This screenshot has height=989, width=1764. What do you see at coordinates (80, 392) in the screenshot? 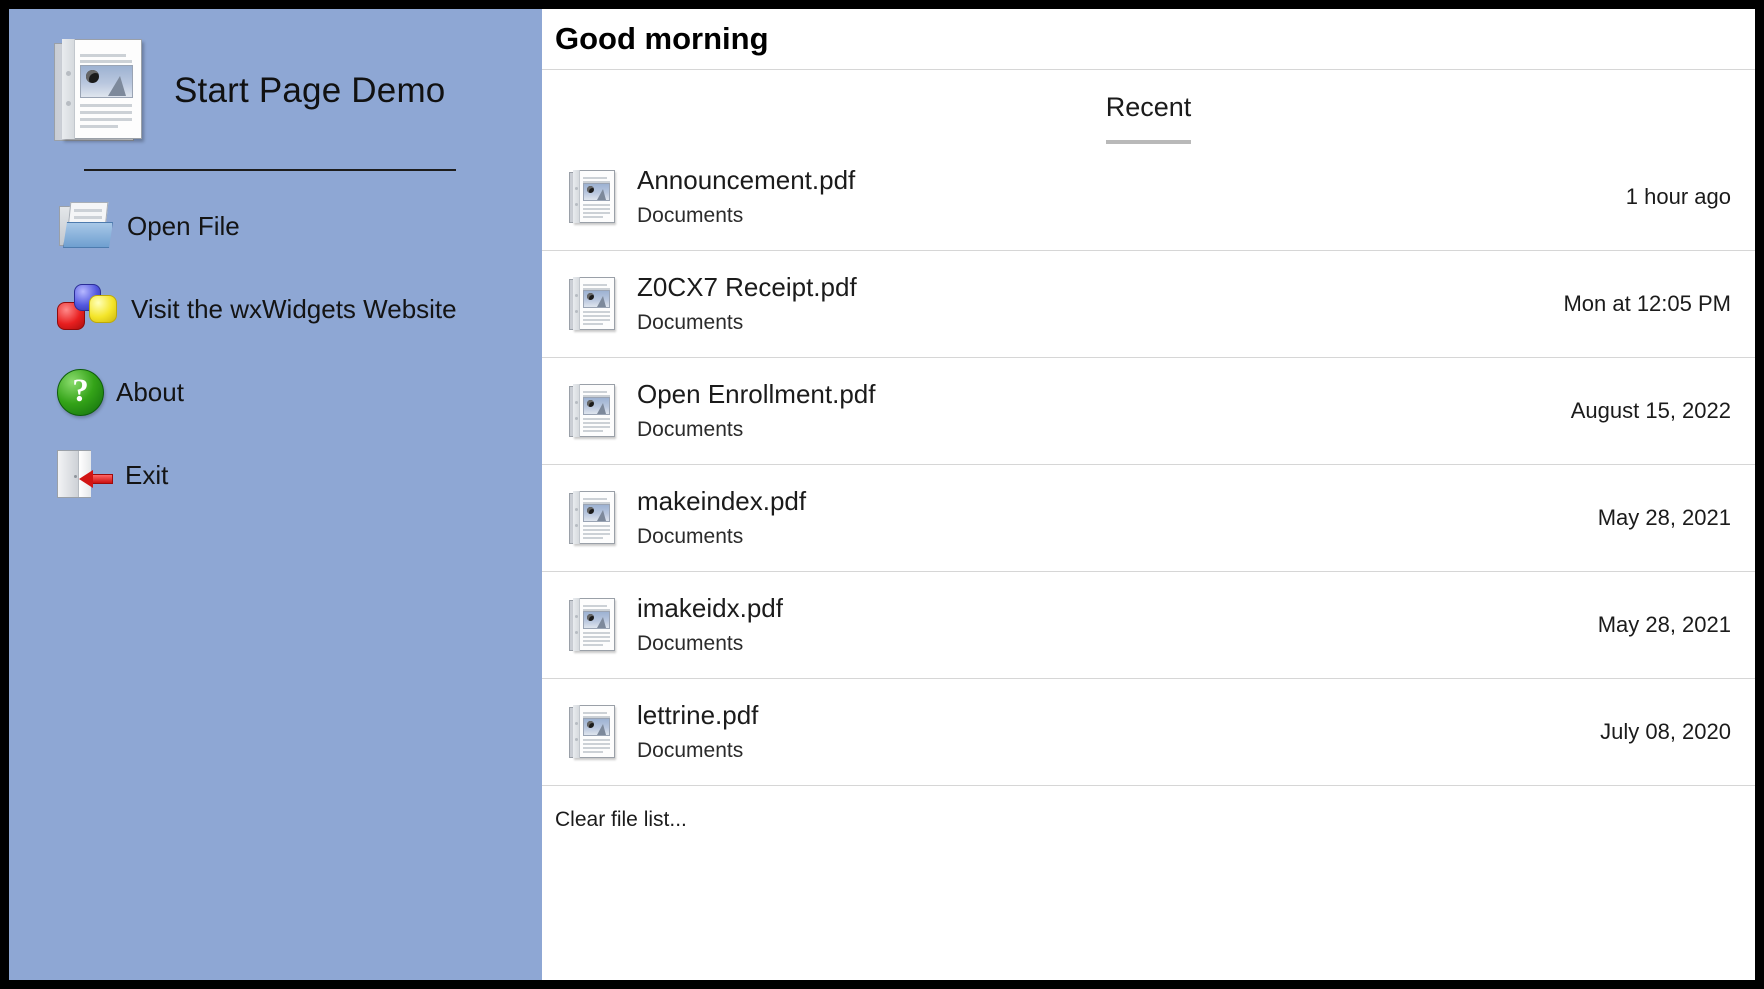
I see `question-mark-icon: ?` at bounding box center [80, 392].